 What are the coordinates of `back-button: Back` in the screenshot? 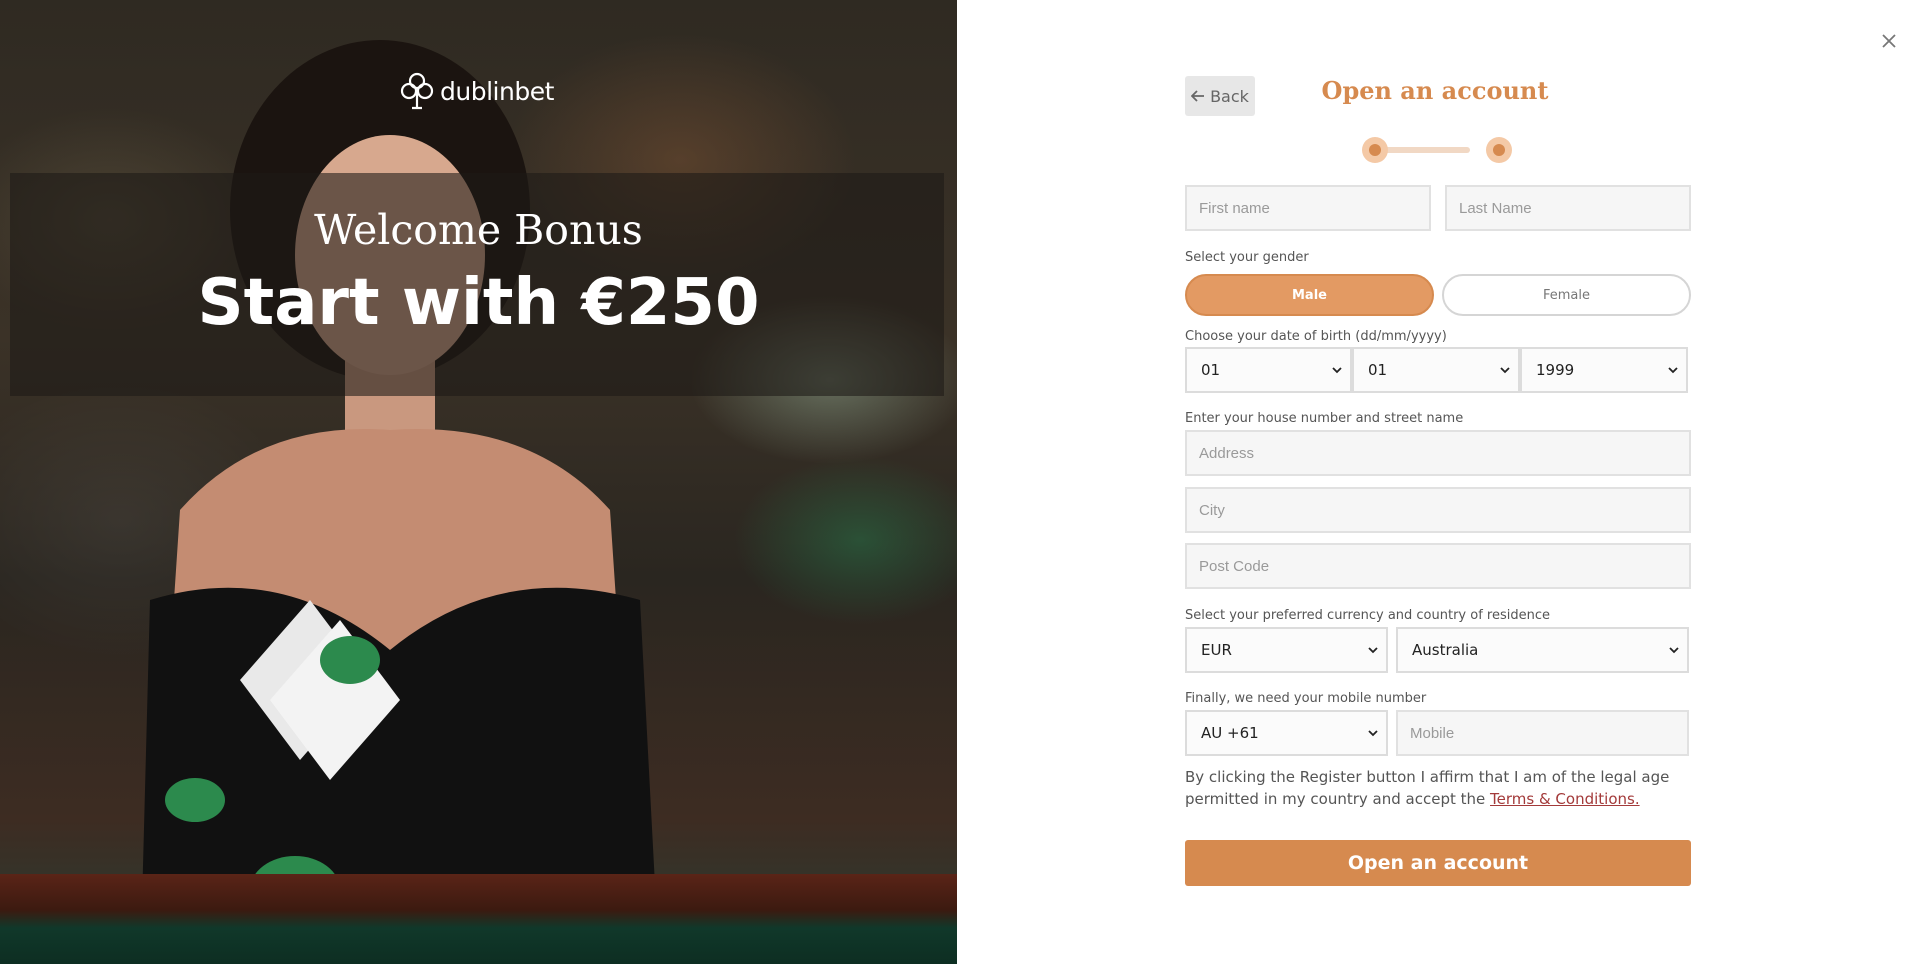 It's located at (1220, 96).